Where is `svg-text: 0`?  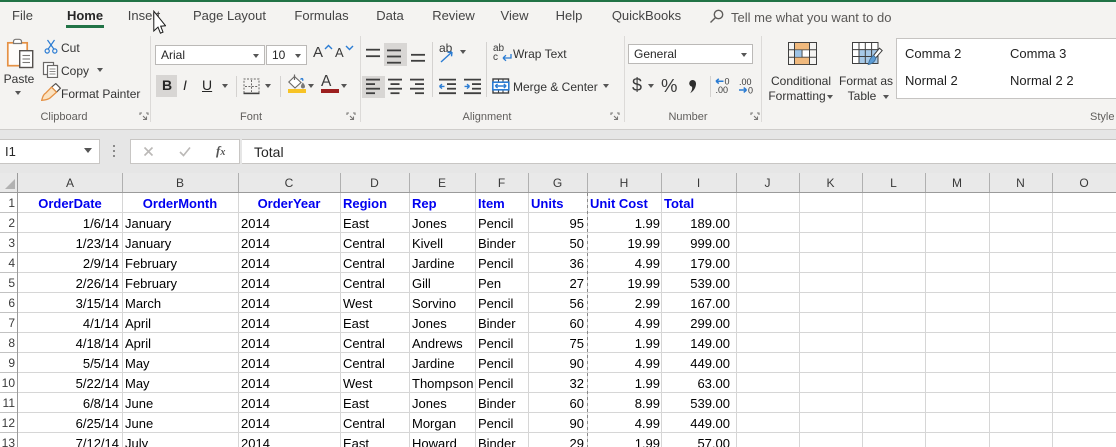
svg-text: 0 is located at coordinates (750, 90).